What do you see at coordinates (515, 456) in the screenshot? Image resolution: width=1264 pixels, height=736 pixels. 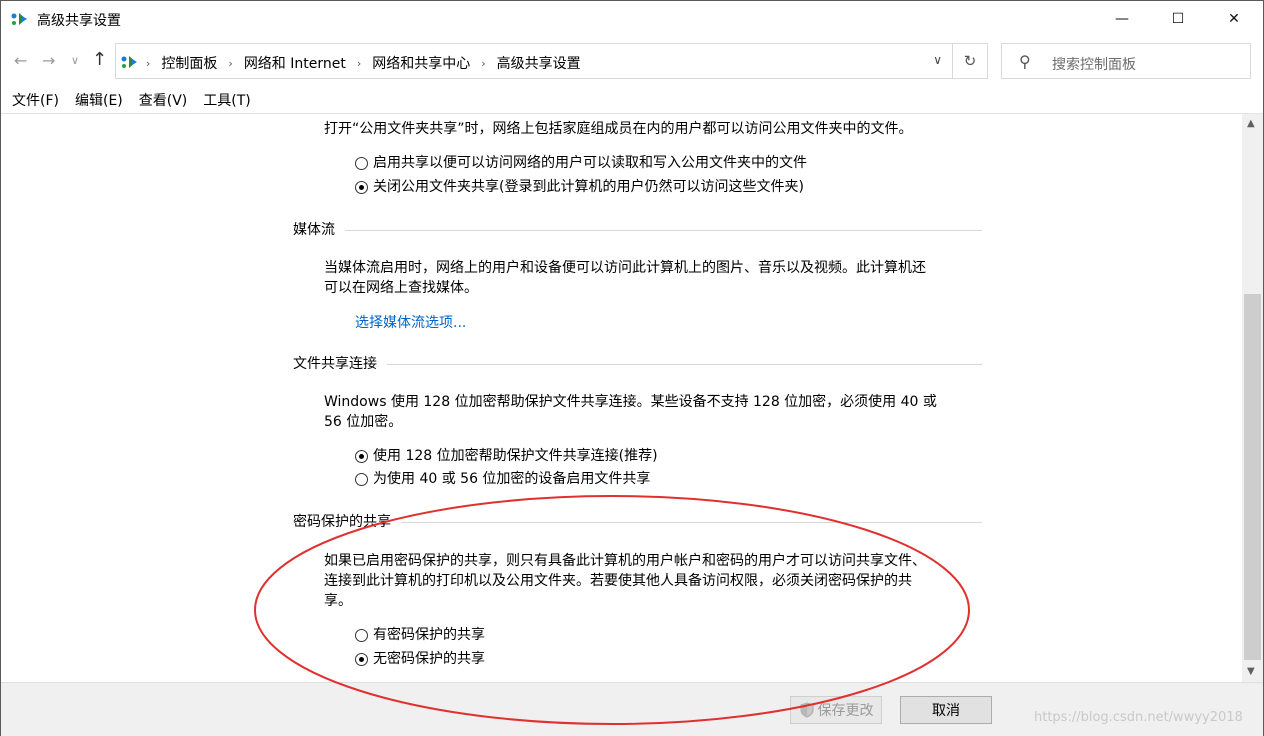 I see `radio-label: 使用 128 位加密帮助保护文件共享连接(推荐)` at bounding box center [515, 456].